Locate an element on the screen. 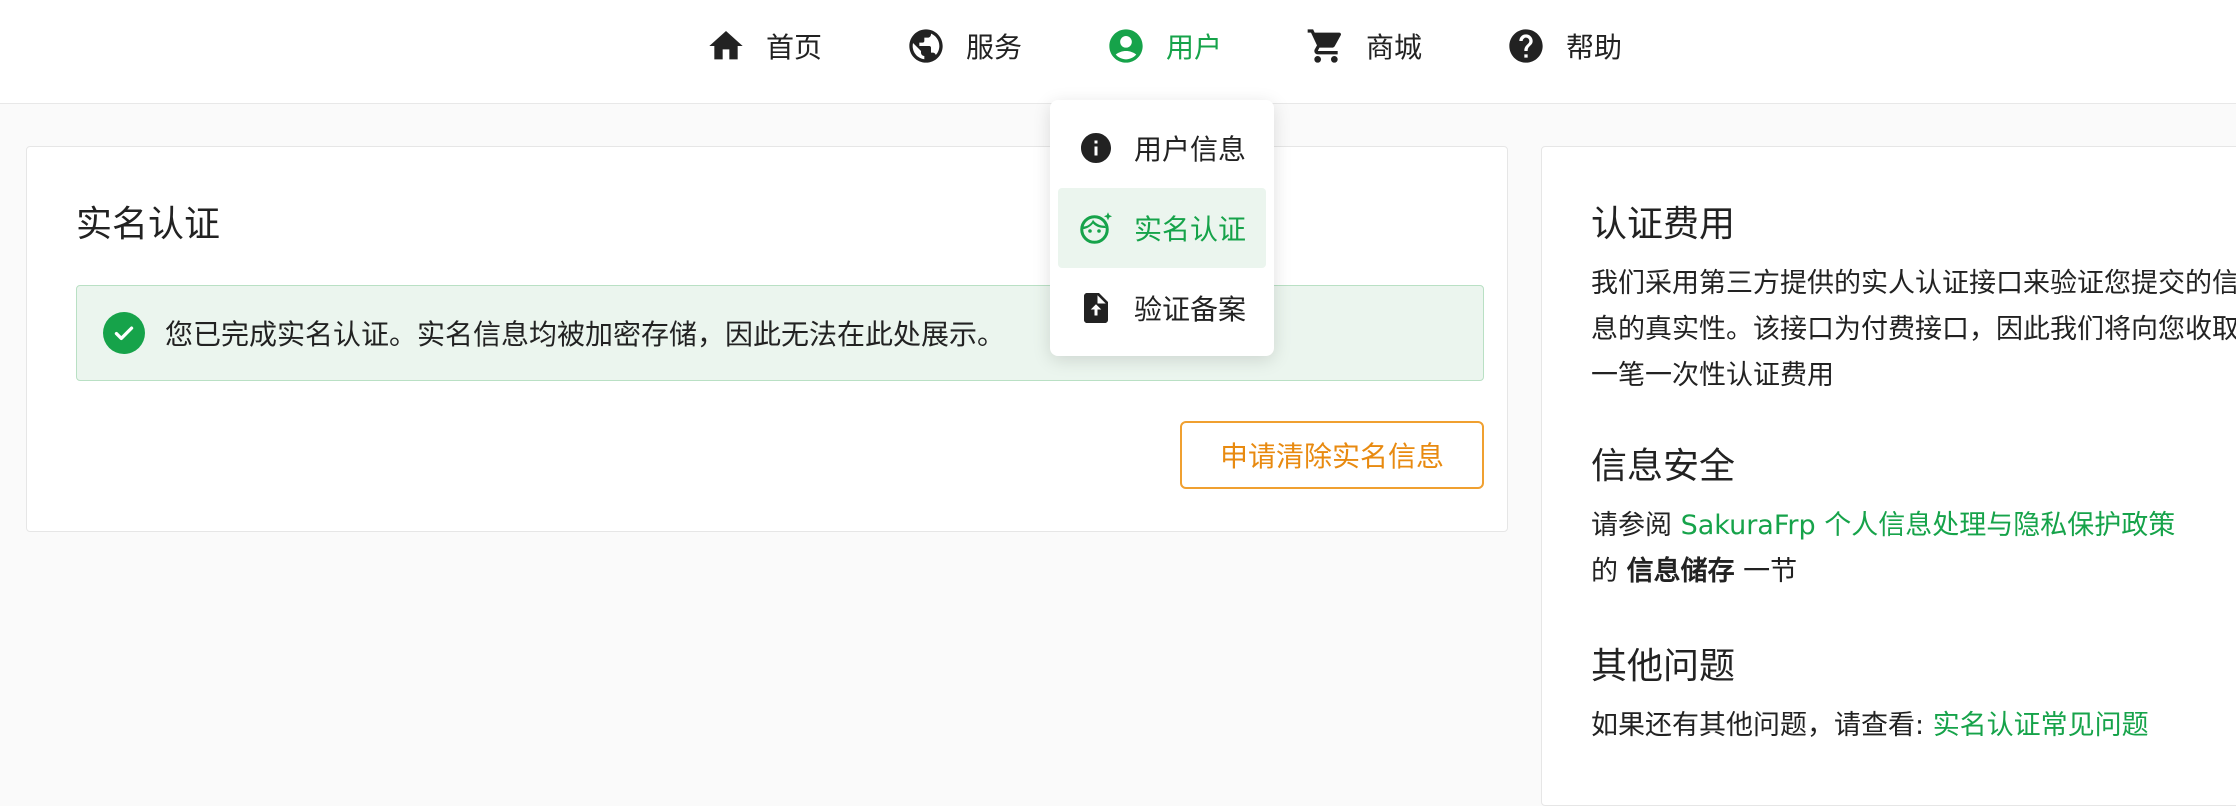  info-storage-label: 信息储存 is located at coordinates (1680, 571).